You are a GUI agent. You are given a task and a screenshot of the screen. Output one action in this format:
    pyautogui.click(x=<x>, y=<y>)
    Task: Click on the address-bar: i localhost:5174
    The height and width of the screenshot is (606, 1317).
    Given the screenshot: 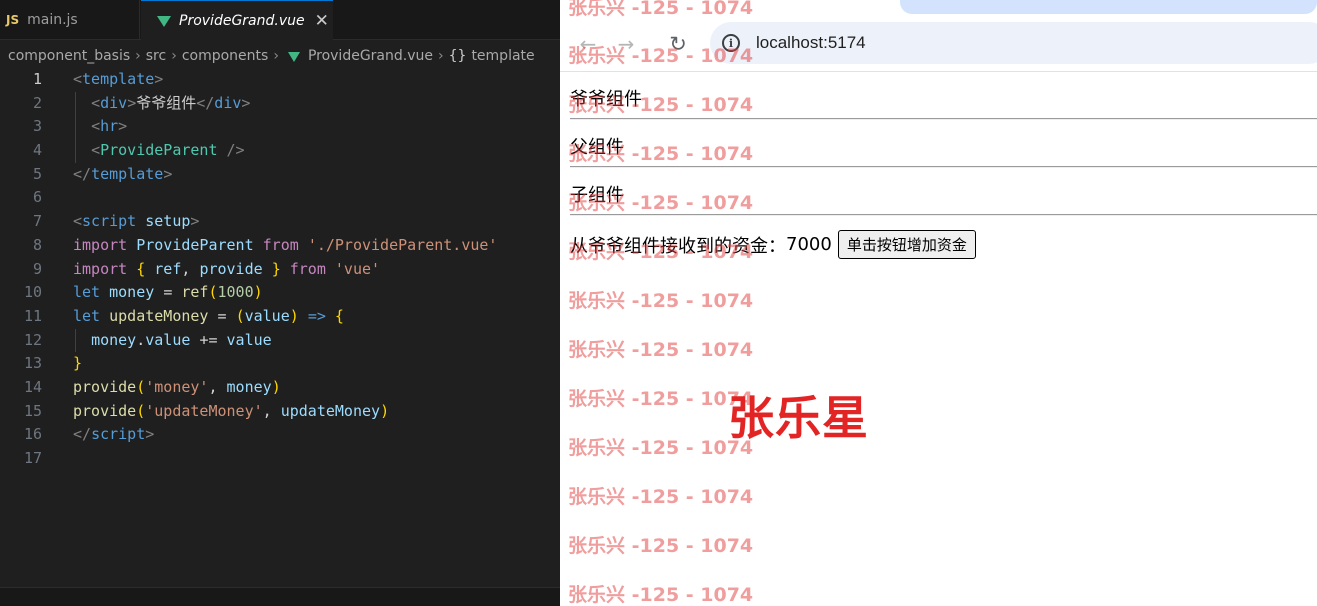 What is the action you would take?
    pyautogui.click(x=1013, y=43)
    